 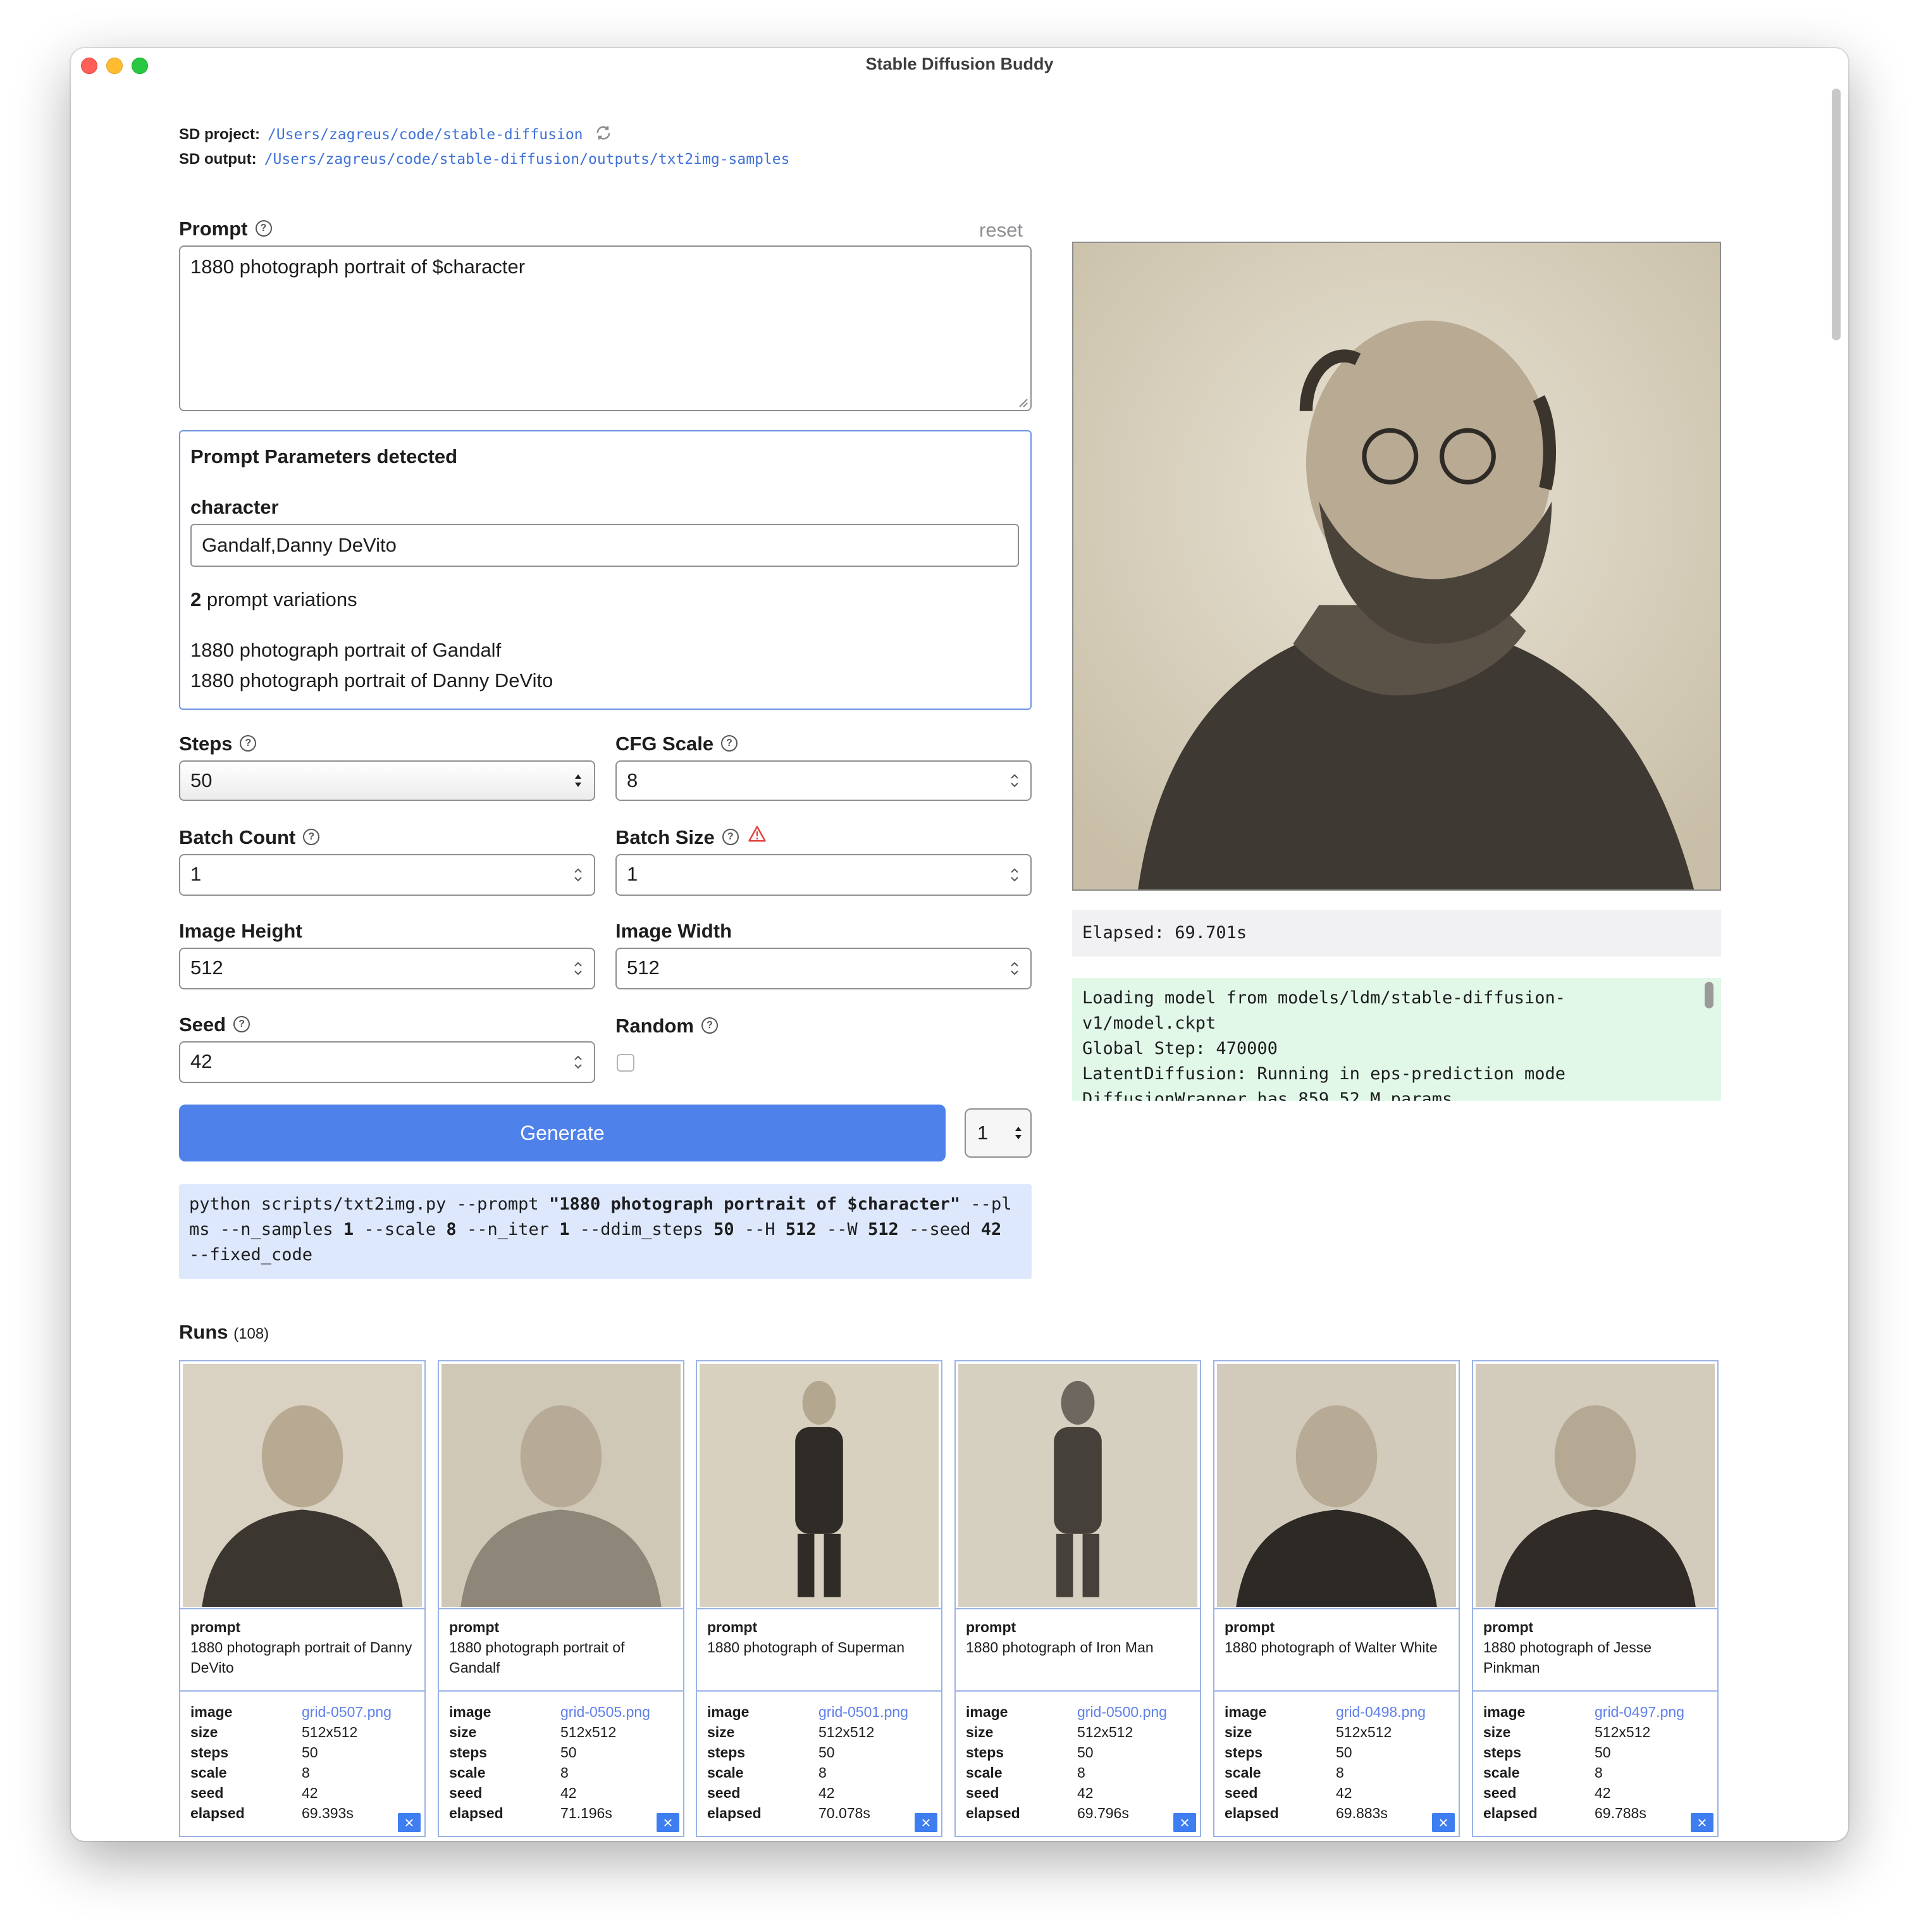 I want to click on variations-summary: 2 prompt variations, so click(x=273, y=600).